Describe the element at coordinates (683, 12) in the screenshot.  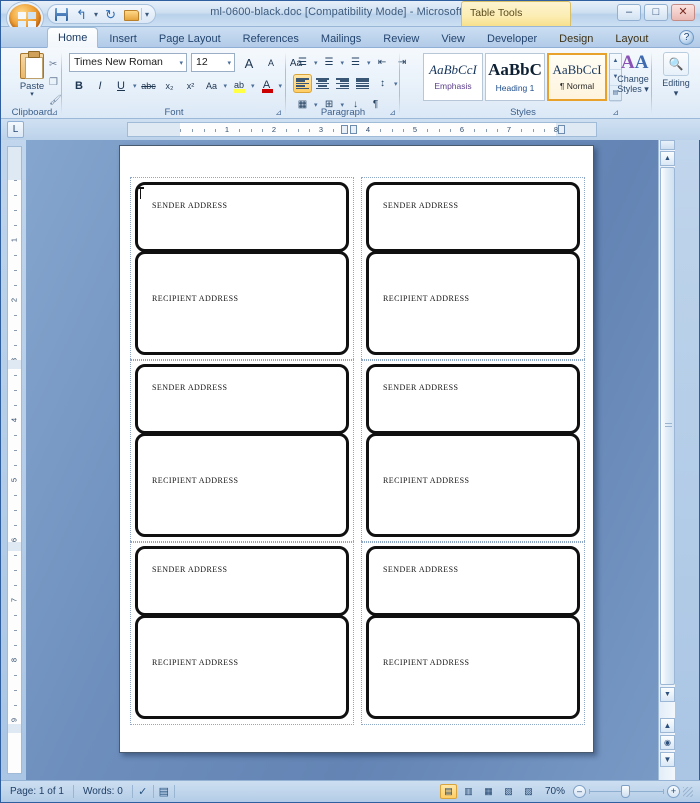
I see `close-button: ✕` at that location.